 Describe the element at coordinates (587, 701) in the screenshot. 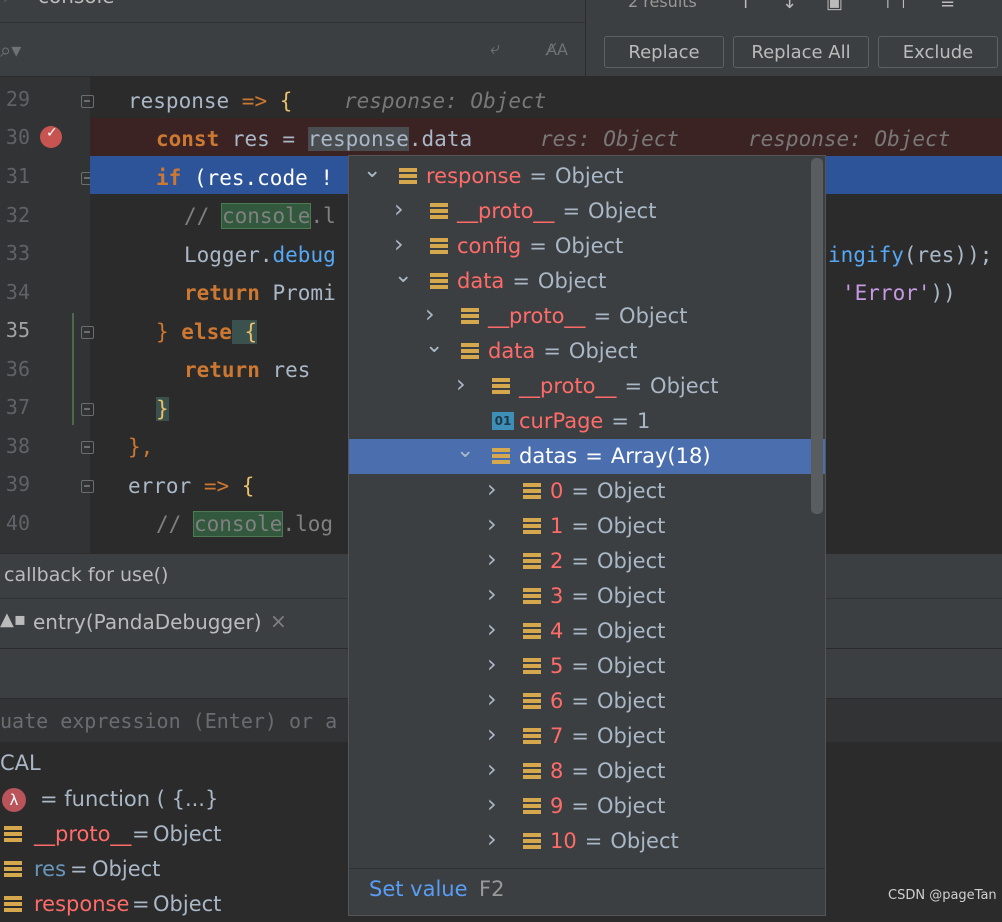

I see `tree-row: › 6 = Object` at that location.